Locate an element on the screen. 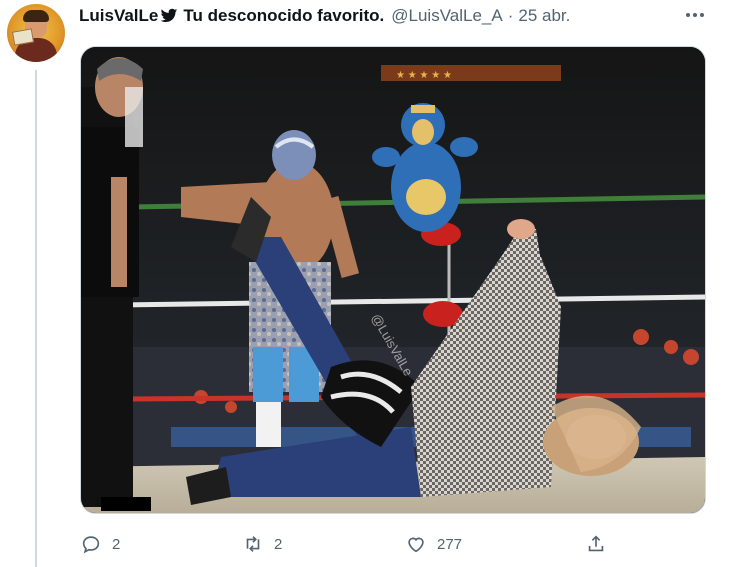  reply-count: 2 is located at coordinates (116, 544).